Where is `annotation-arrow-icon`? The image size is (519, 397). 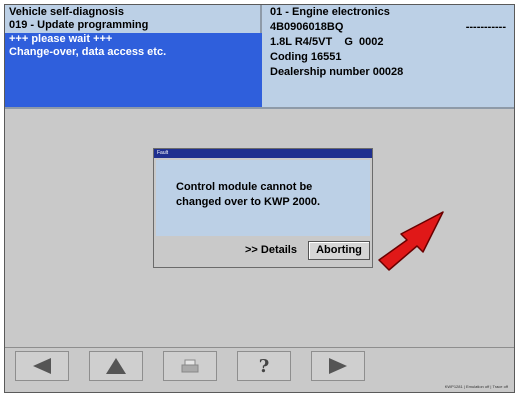
annotation-arrow-icon is located at coordinates (411, 241).